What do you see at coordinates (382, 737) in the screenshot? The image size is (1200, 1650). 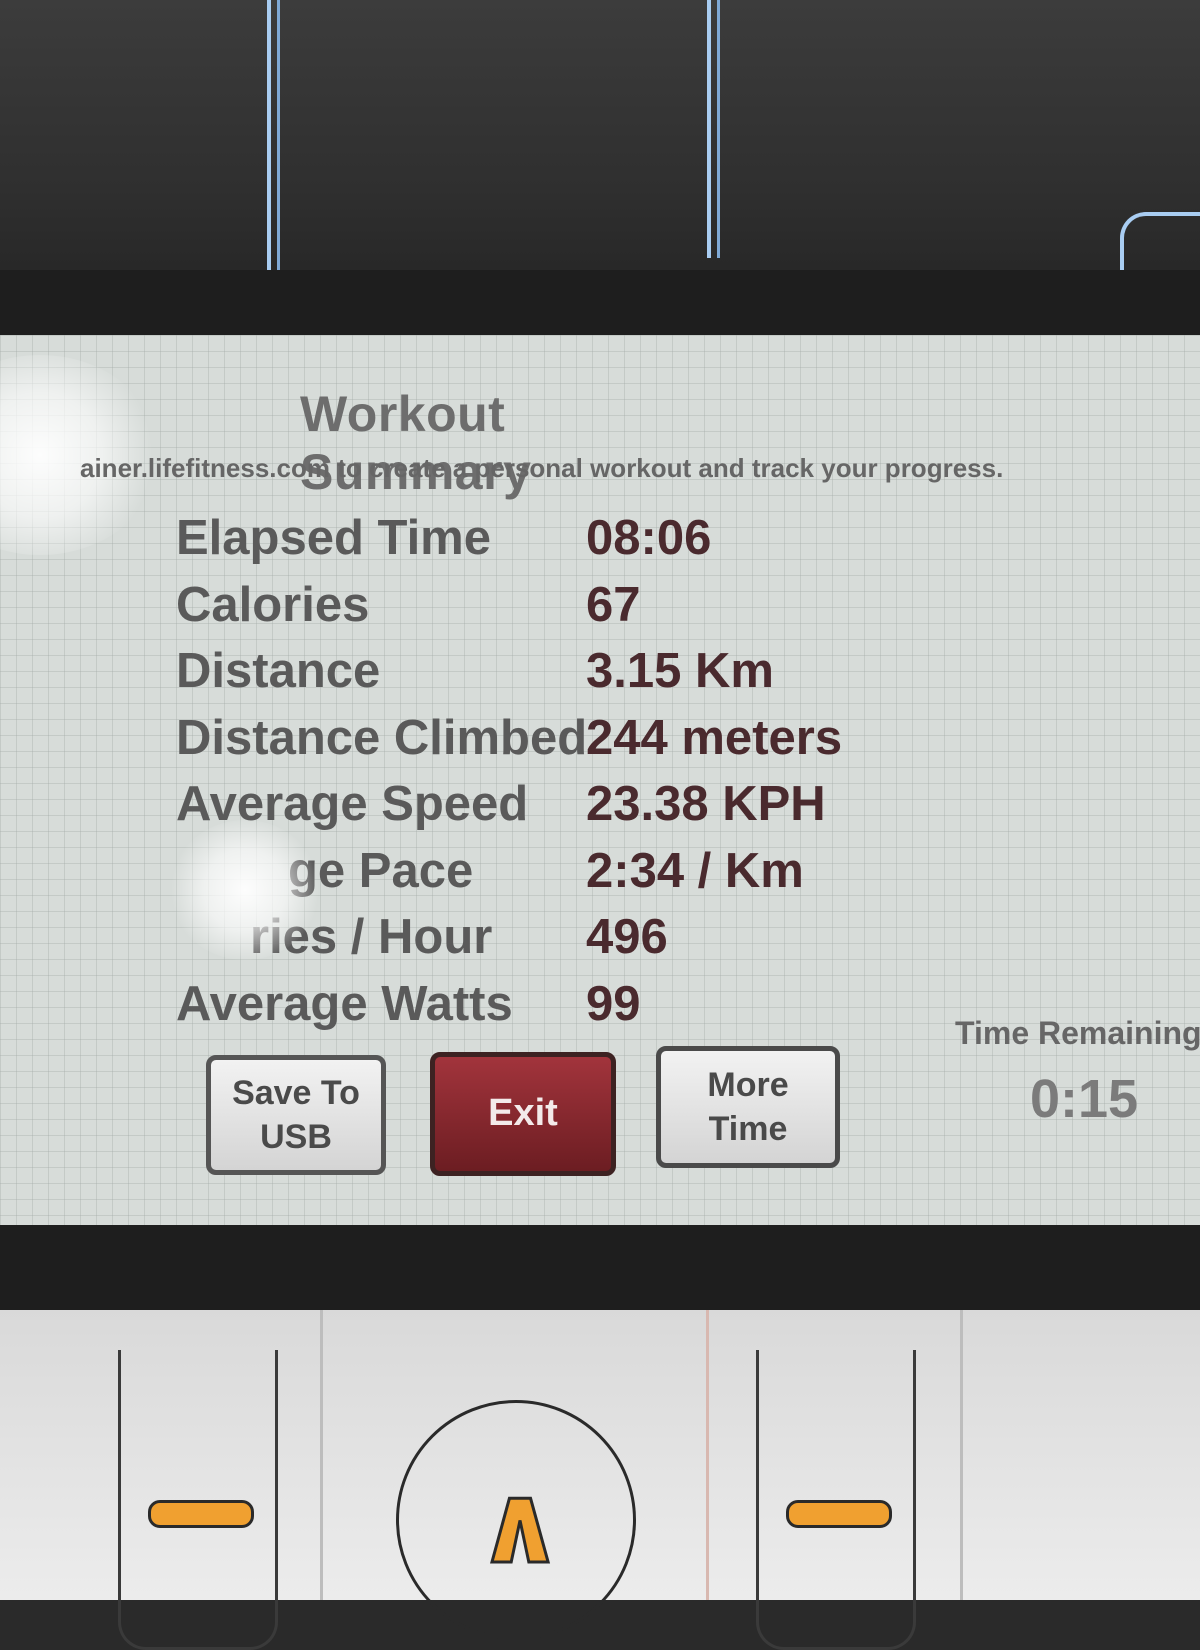 I see `metric-label: Distance Climbed` at bounding box center [382, 737].